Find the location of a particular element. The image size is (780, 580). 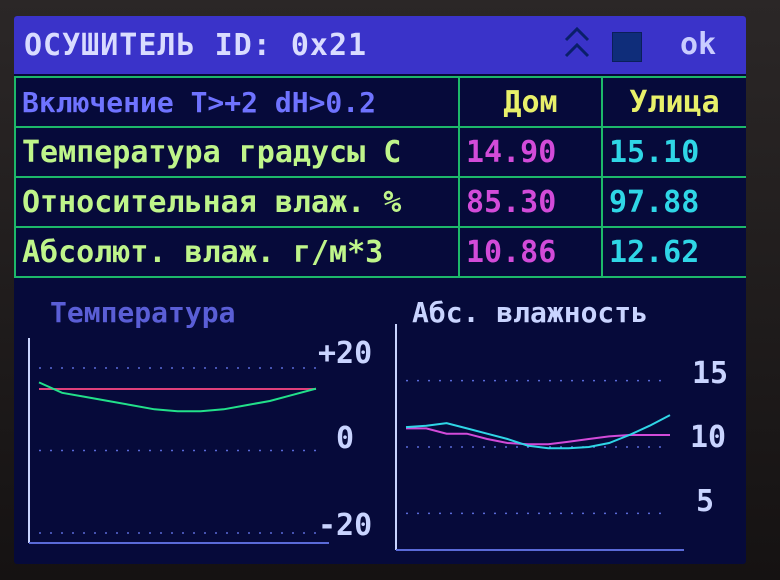

table-header-row: Включение T>+2 dH>0.2 Дом Улица is located at coordinates (380, 102).